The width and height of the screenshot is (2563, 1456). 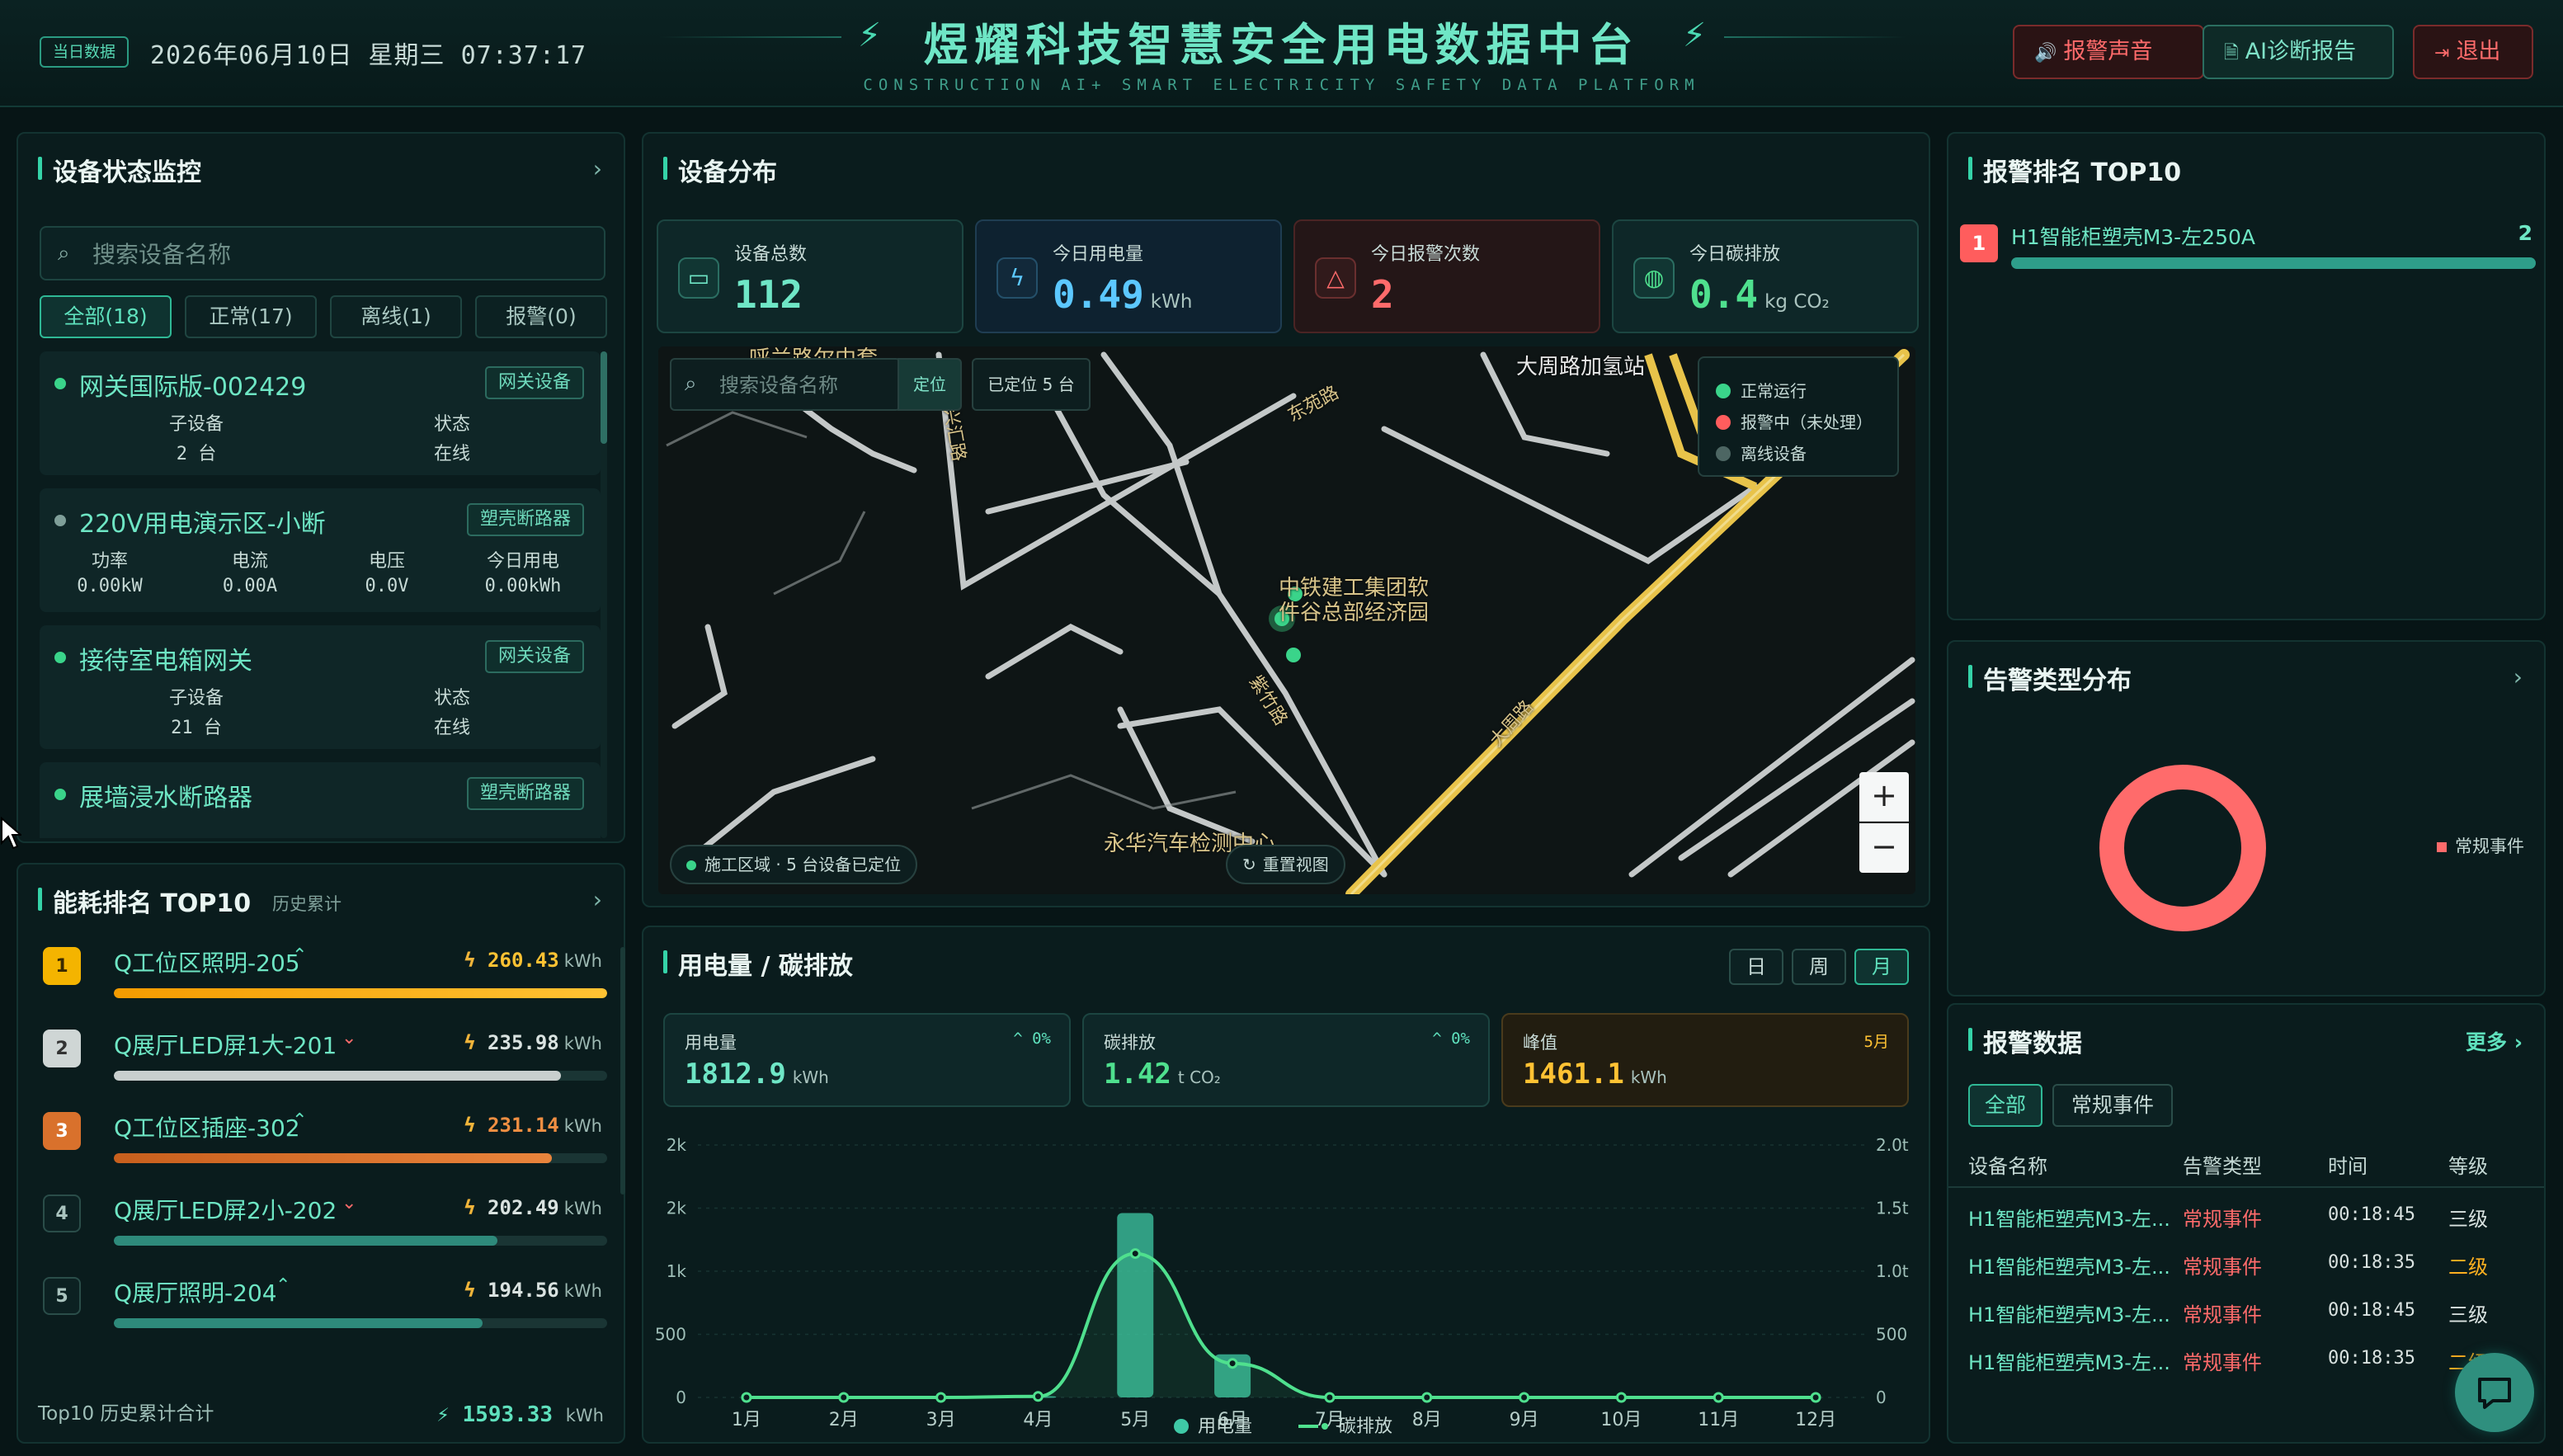 What do you see at coordinates (207, 963) in the screenshot?
I see `energy-device-name: Q工位区照明-205` at bounding box center [207, 963].